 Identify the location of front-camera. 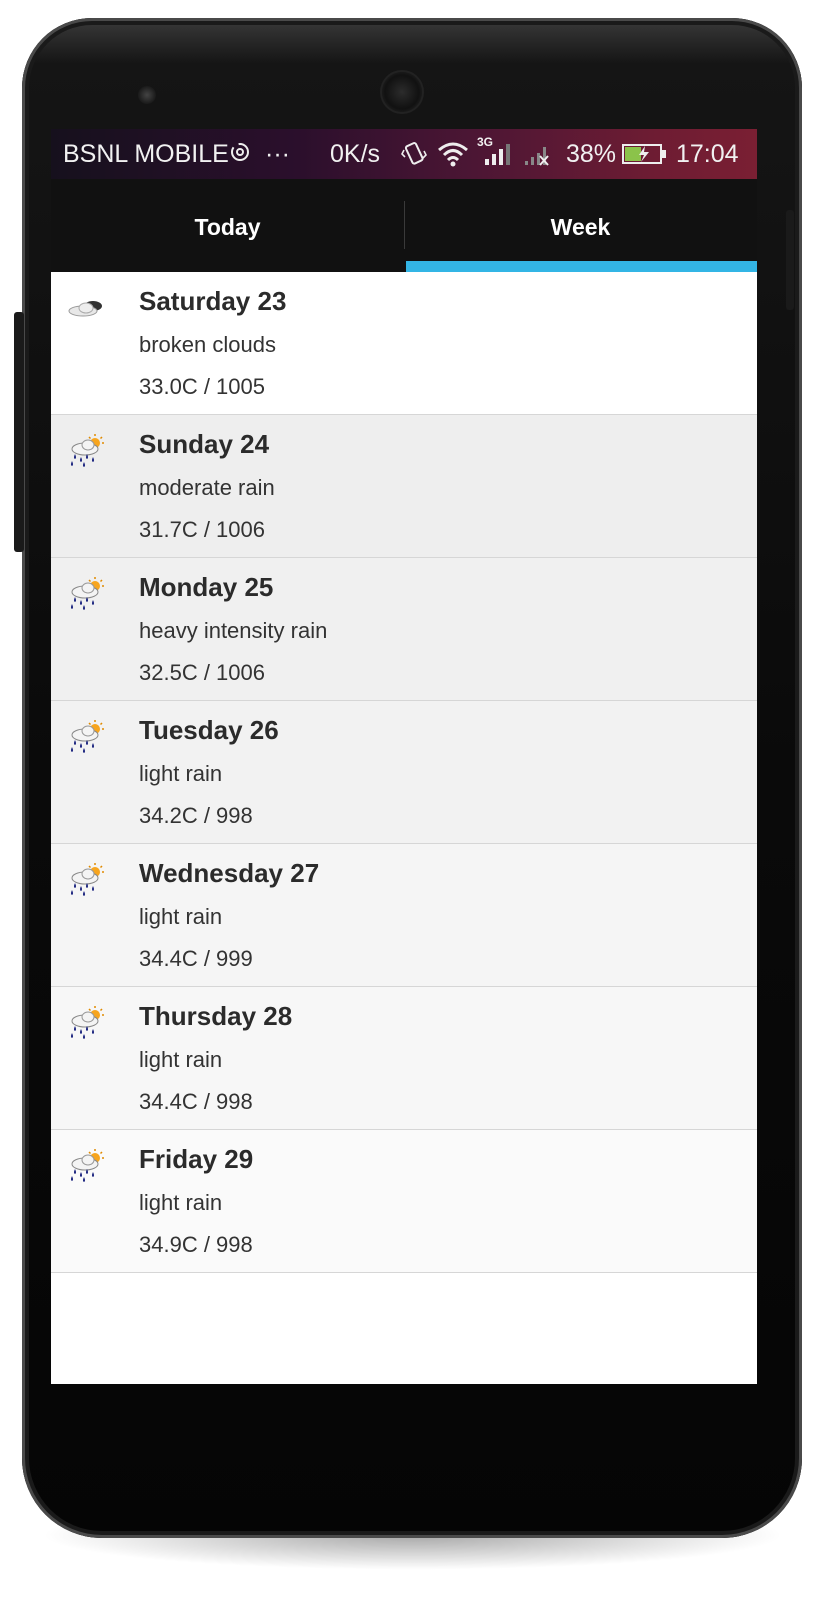
(147, 95).